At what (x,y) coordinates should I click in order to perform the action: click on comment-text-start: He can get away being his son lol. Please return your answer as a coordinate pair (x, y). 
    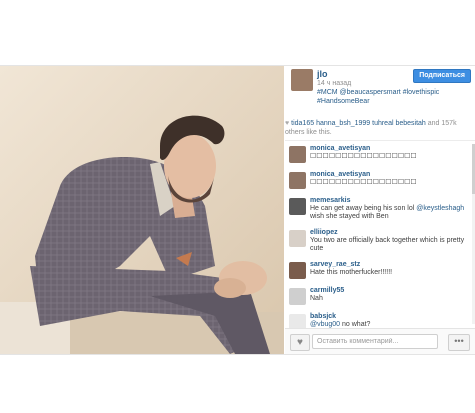
    Looking at the image, I should click on (363, 208).